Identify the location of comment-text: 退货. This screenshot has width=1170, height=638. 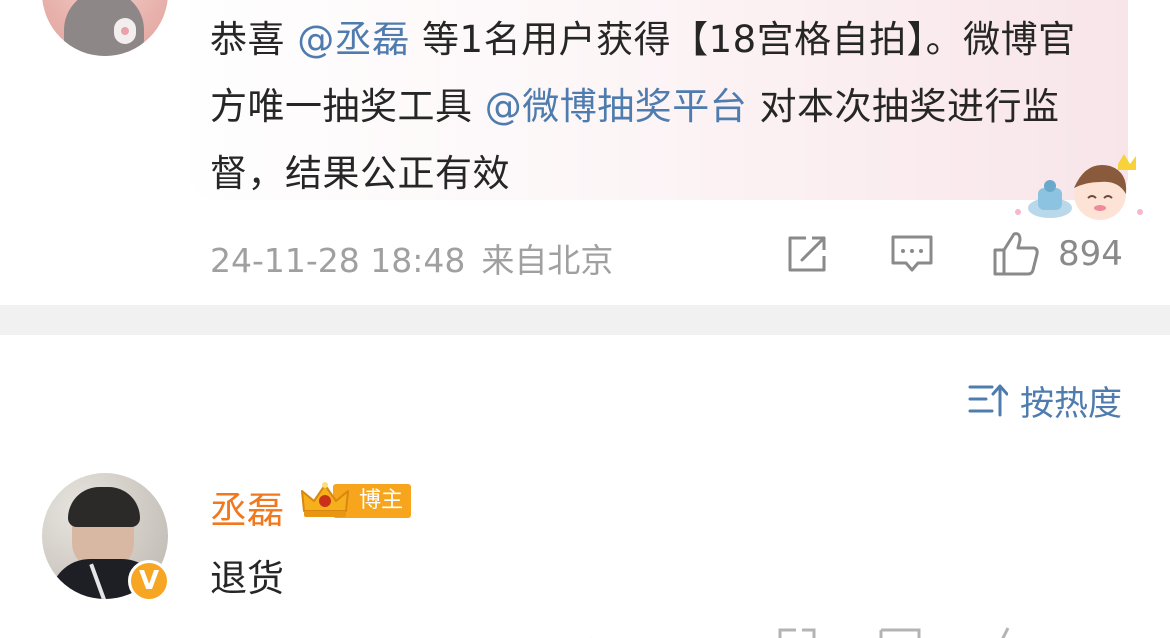
(247, 578).